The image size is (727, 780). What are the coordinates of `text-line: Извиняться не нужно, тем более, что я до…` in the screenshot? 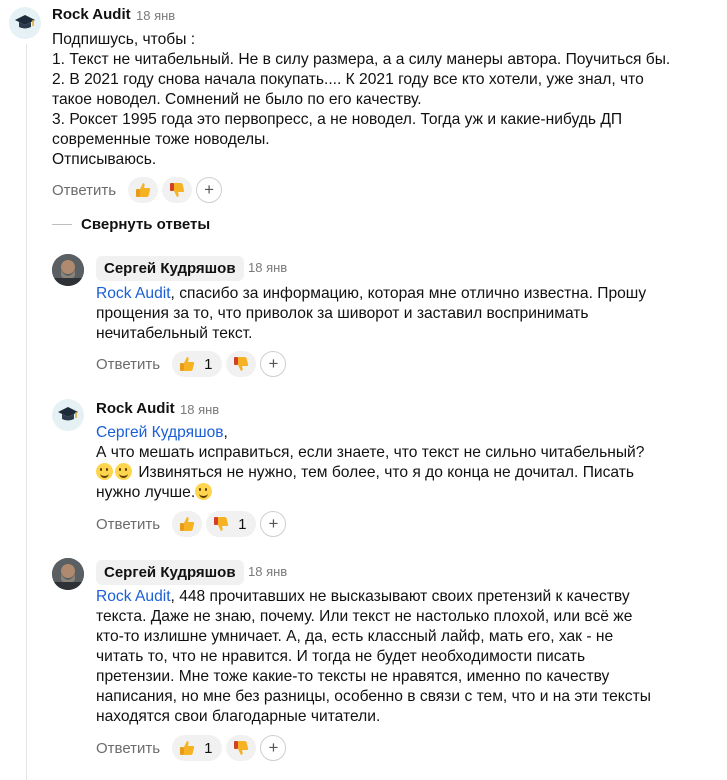 It's located at (370, 473).